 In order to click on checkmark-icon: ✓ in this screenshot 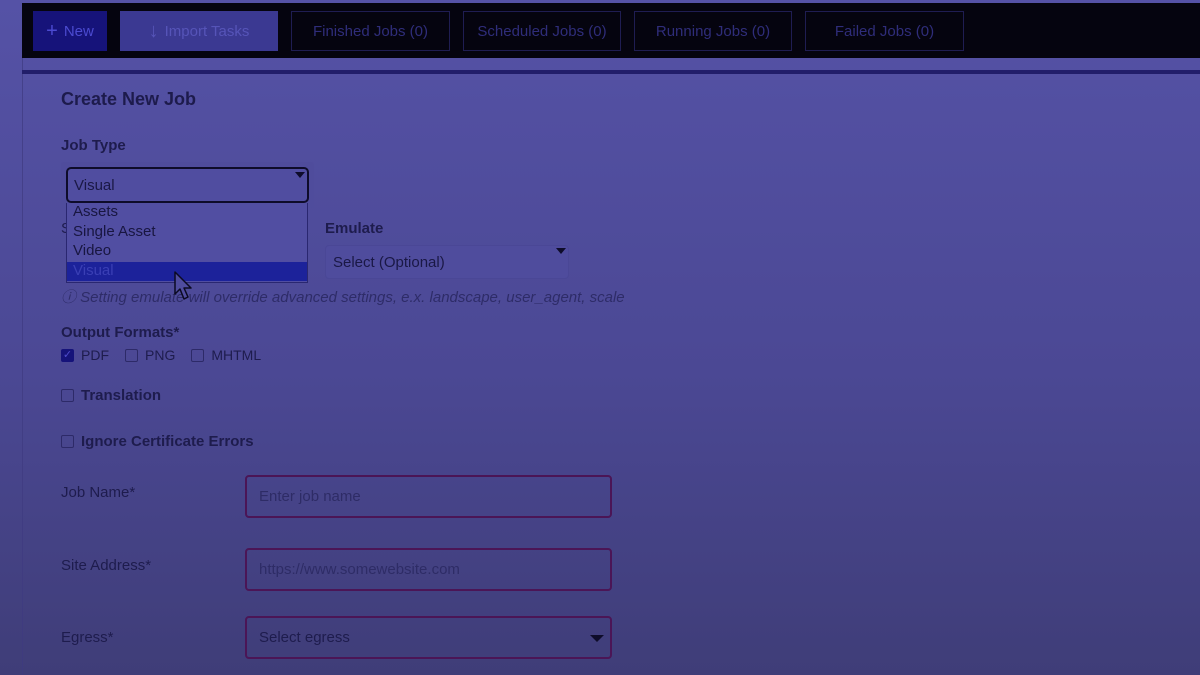, I will do `click(67, 354)`.